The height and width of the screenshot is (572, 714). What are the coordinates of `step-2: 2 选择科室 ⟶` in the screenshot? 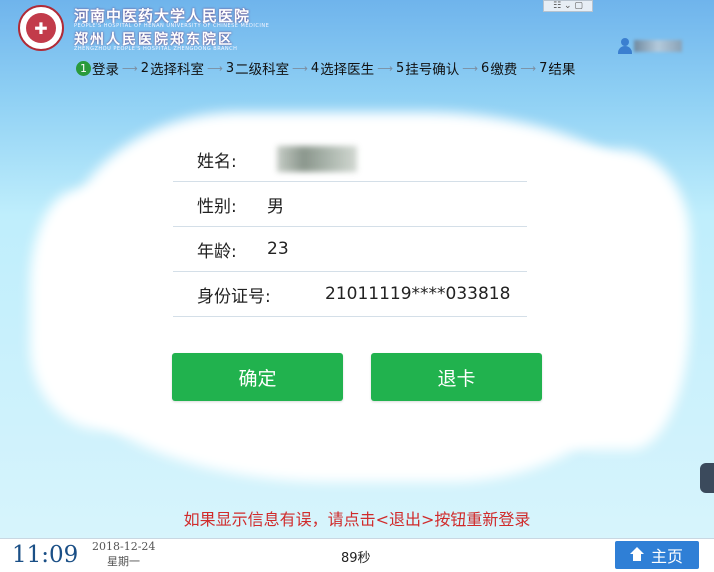 It's located at (183, 68).